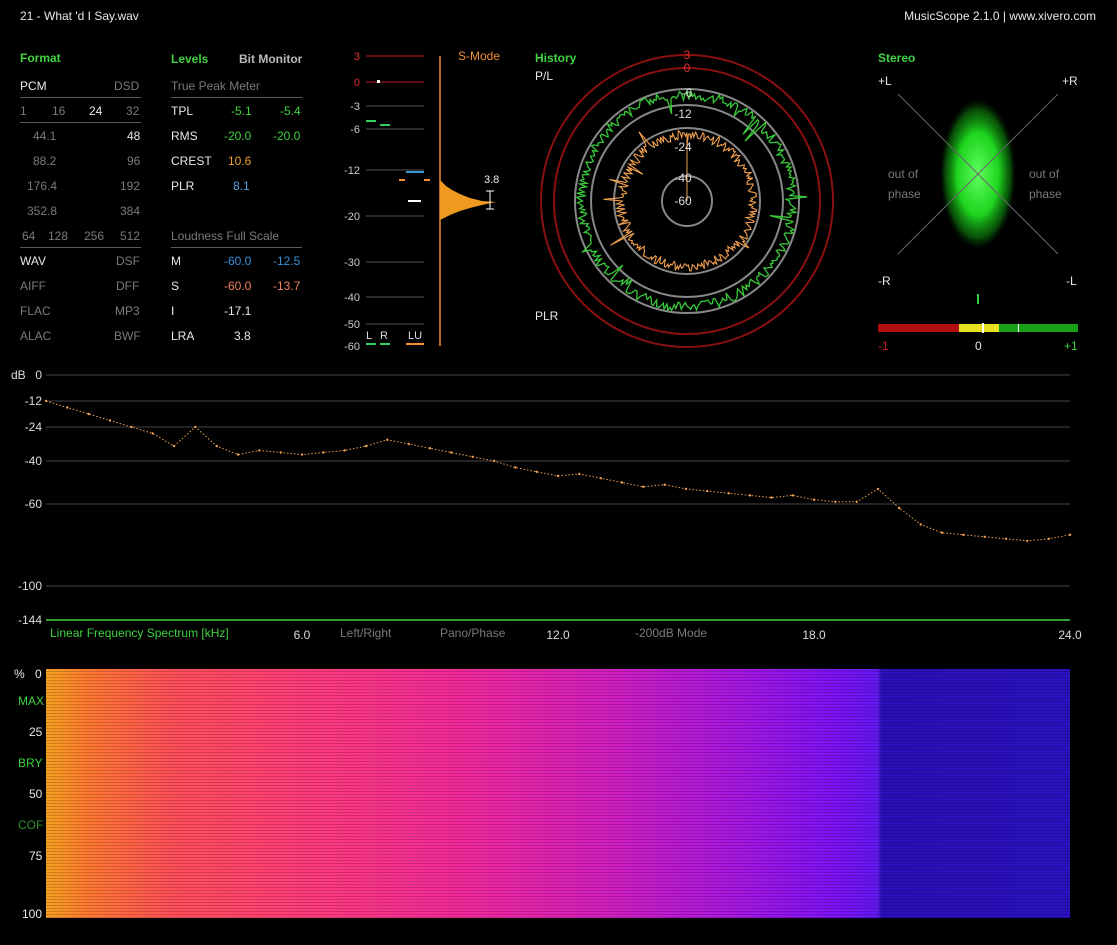 The height and width of the screenshot is (945, 1117). I want to click on container-alac: ALAC, so click(35, 336).